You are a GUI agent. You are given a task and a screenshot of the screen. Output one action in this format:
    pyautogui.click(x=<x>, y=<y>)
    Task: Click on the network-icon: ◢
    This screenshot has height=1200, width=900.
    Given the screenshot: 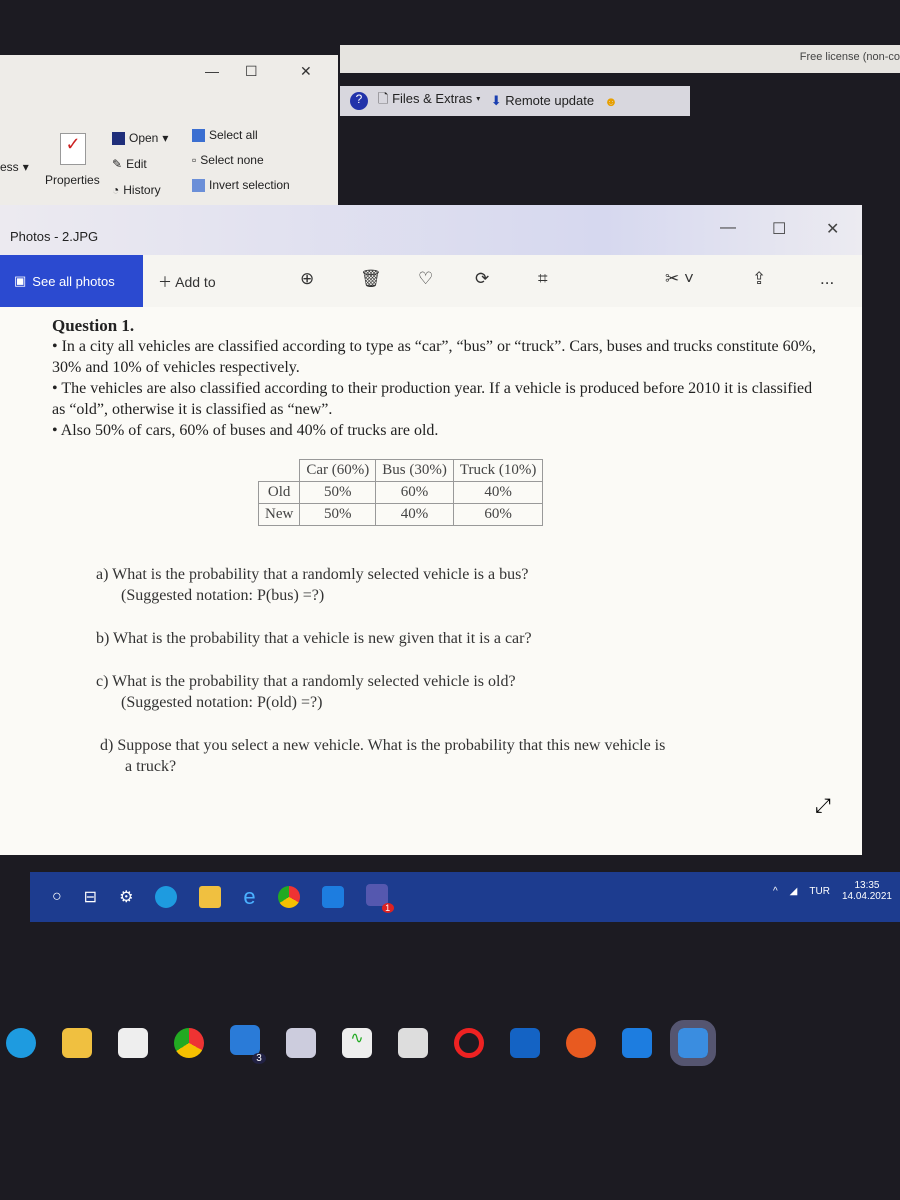 What is the action you would take?
    pyautogui.click(x=794, y=891)
    